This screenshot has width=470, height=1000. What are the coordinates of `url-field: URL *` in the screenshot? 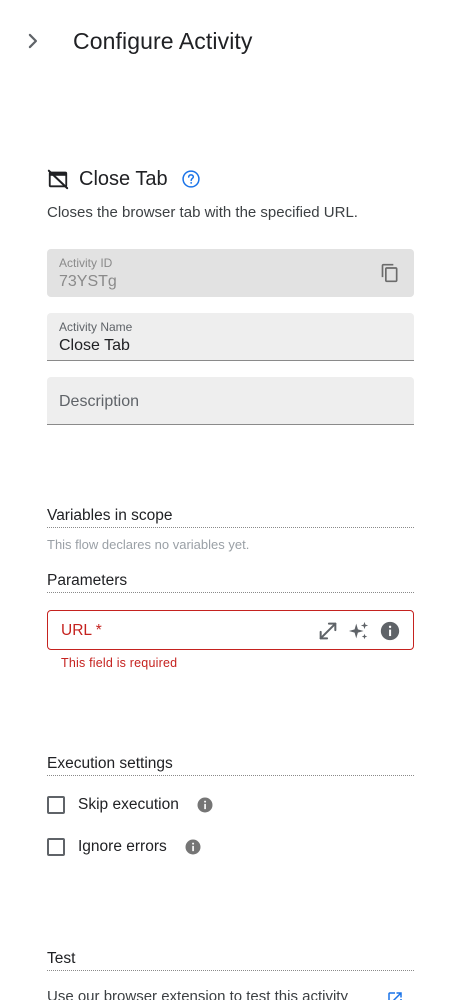 It's located at (230, 630).